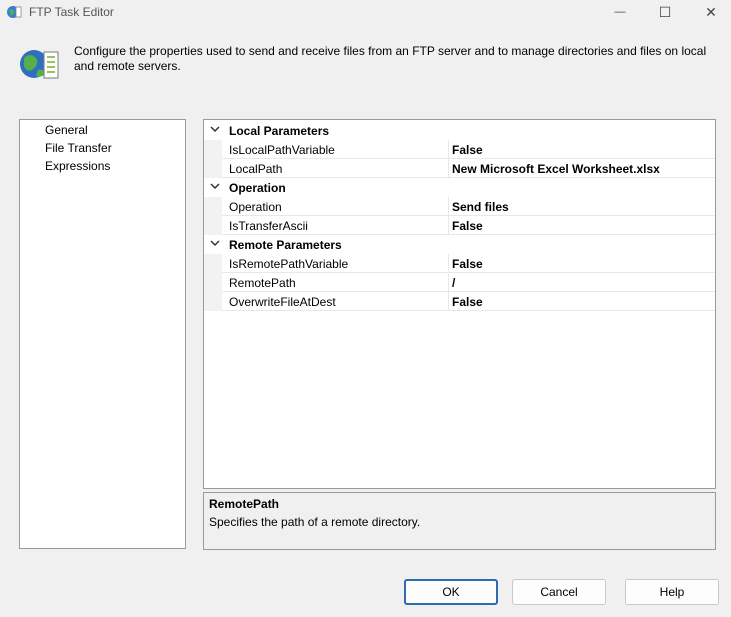 This screenshot has height=617, width=731. Describe the element at coordinates (453, 283) in the screenshot. I see `property-value: /` at that location.